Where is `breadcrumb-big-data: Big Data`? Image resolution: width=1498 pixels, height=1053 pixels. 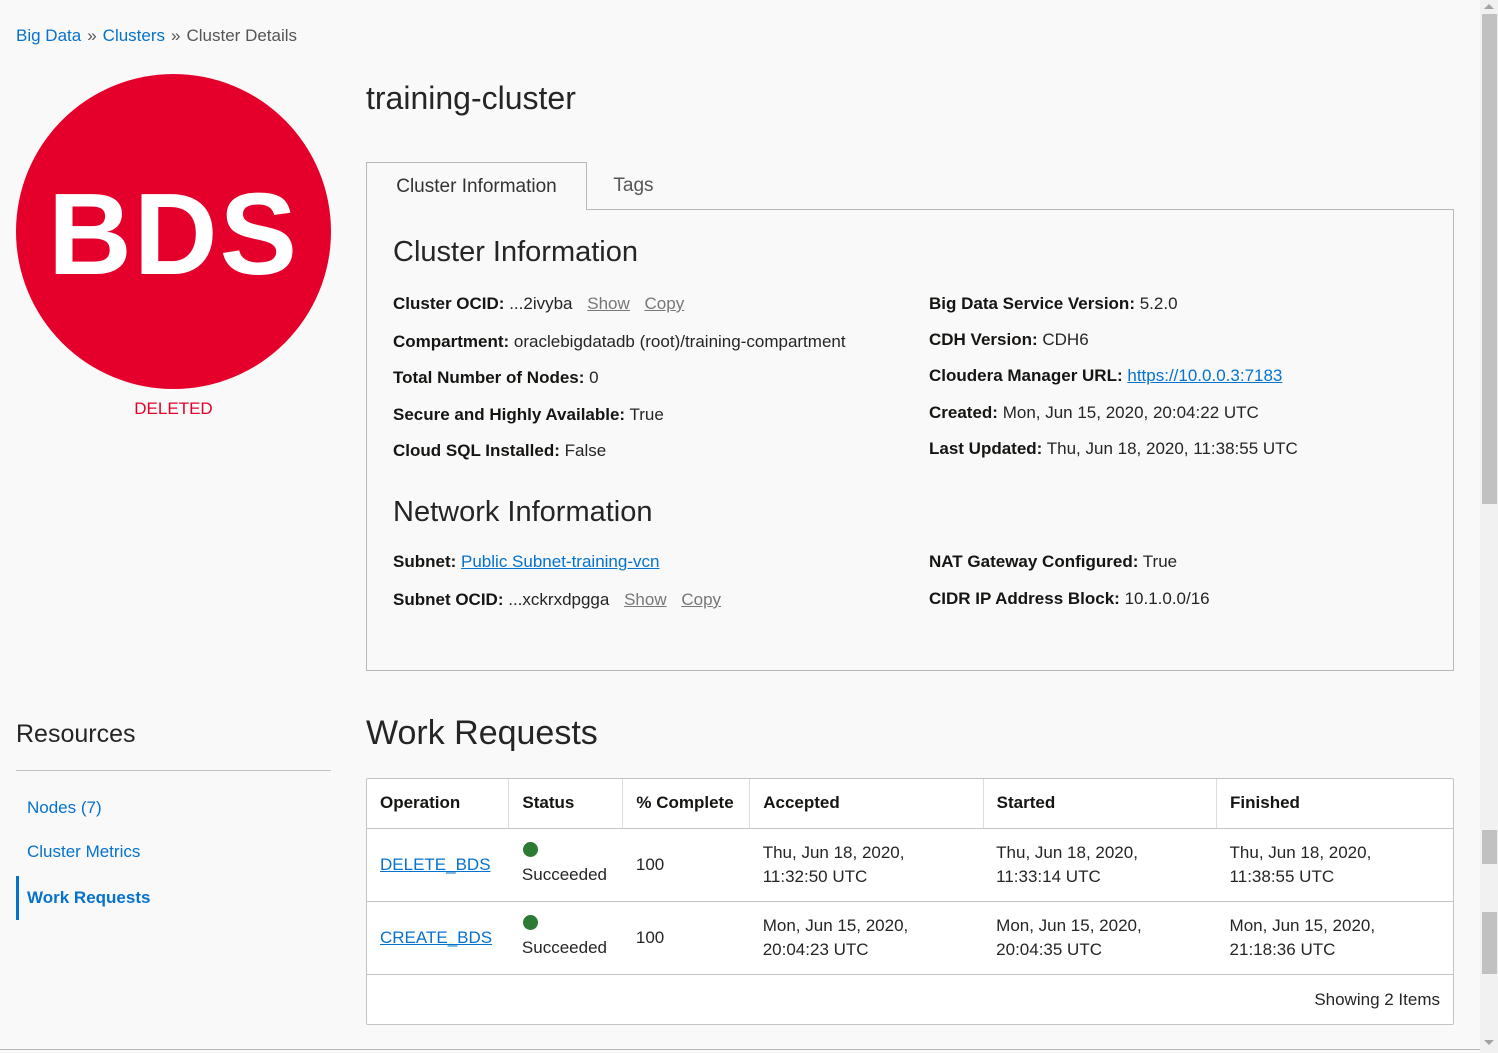 breadcrumb-big-data: Big Data is located at coordinates (48, 35).